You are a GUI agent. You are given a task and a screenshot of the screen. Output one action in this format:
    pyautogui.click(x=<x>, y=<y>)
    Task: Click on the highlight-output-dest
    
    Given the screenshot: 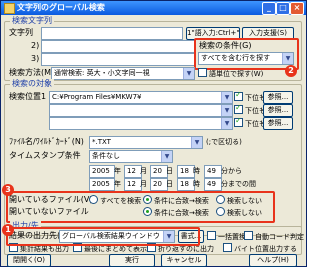 What is the action you would take?
    pyautogui.click(x=103, y=236)
    